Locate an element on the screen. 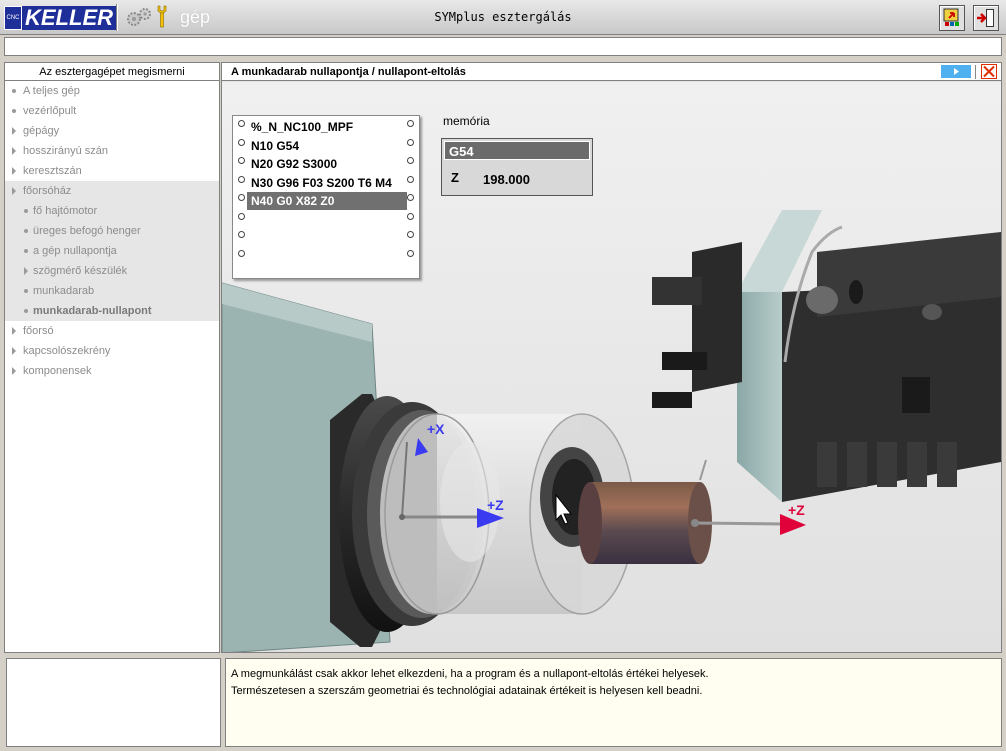 This screenshot has width=1006, height=751. memory-value: 198.000 is located at coordinates (506, 179).